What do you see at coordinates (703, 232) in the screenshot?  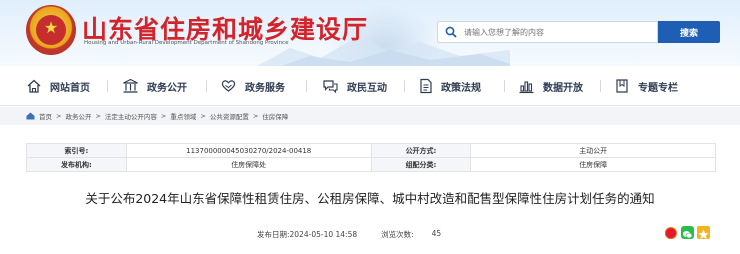 I see `qzone-icon` at bounding box center [703, 232].